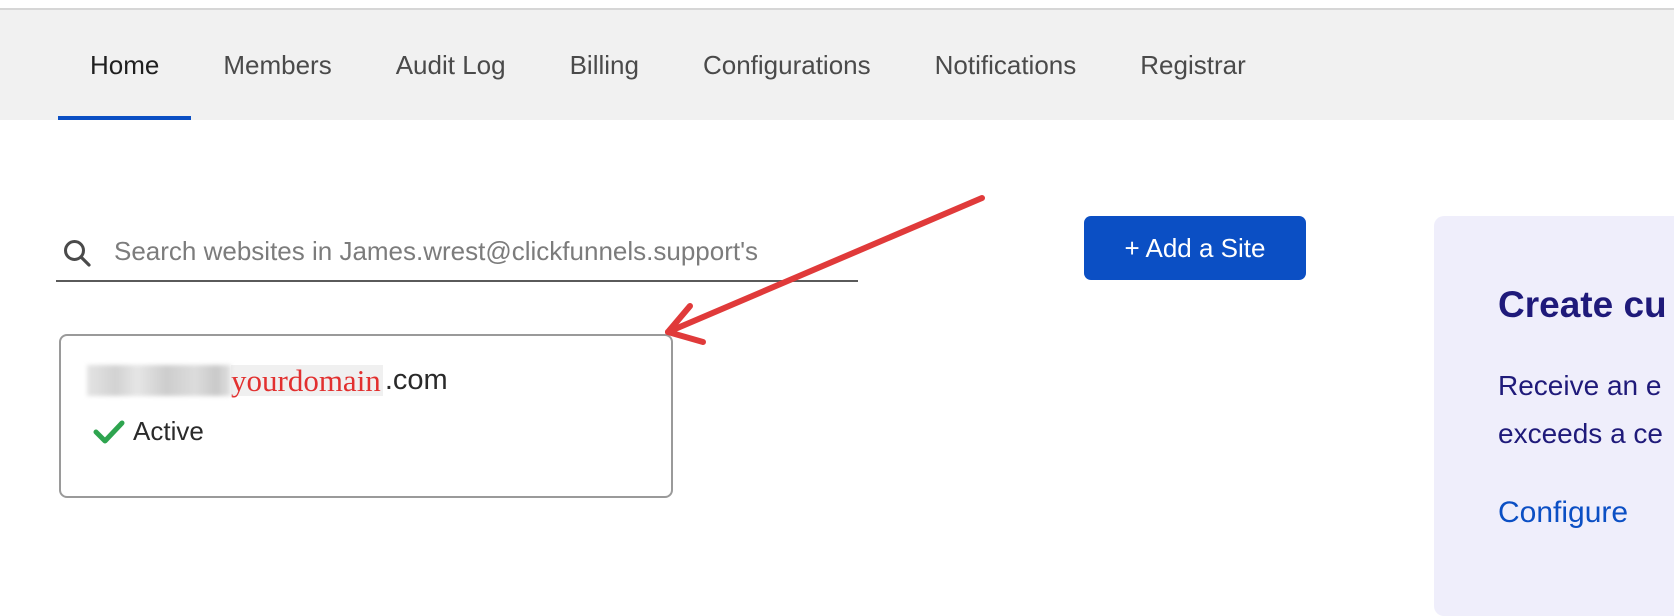 The width and height of the screenshot is (1674, 616). What do you see at coordinates (1580, 385) in the screenshot?
I see `promo-body-line: Receive an e` at bounding box center [1580, 385].